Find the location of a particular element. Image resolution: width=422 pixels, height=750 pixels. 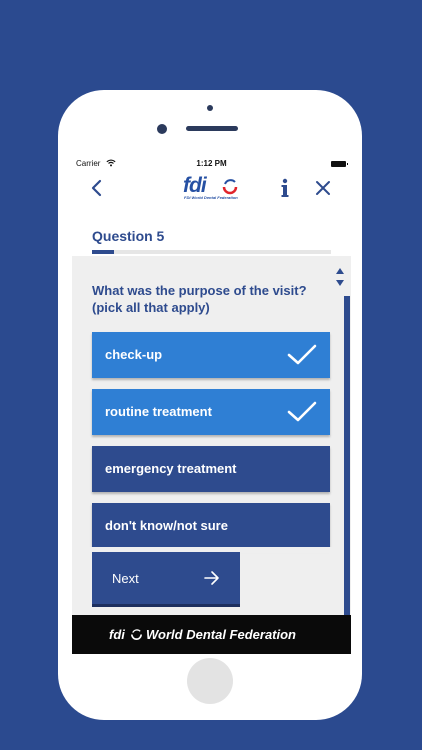

footer-logo-text: fdi is located at coordinates (117, 634).